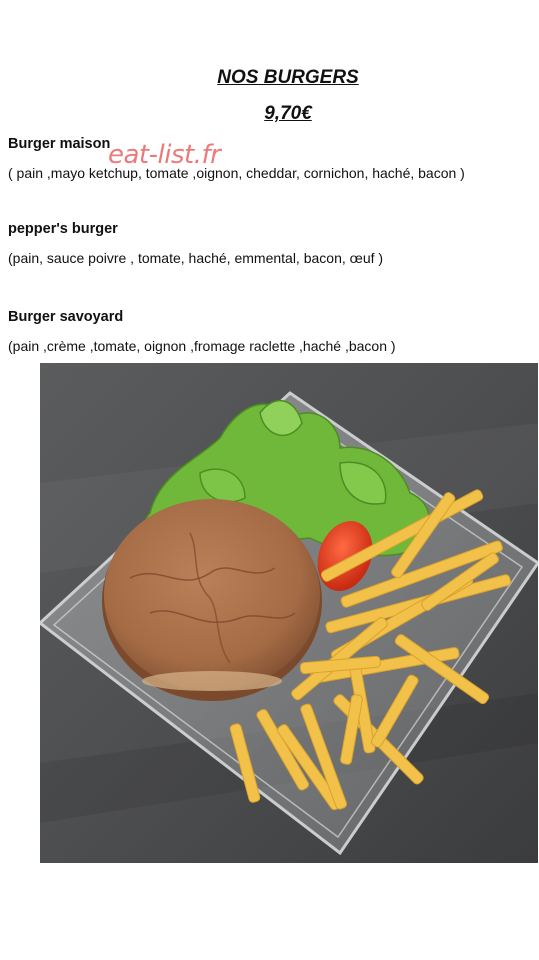 Image resolution: width=539 pixels, height=960 pixels. Describe the element at coordinates (288, 113) in the screenshot. I see `menu-price: 9,70€` at that location.